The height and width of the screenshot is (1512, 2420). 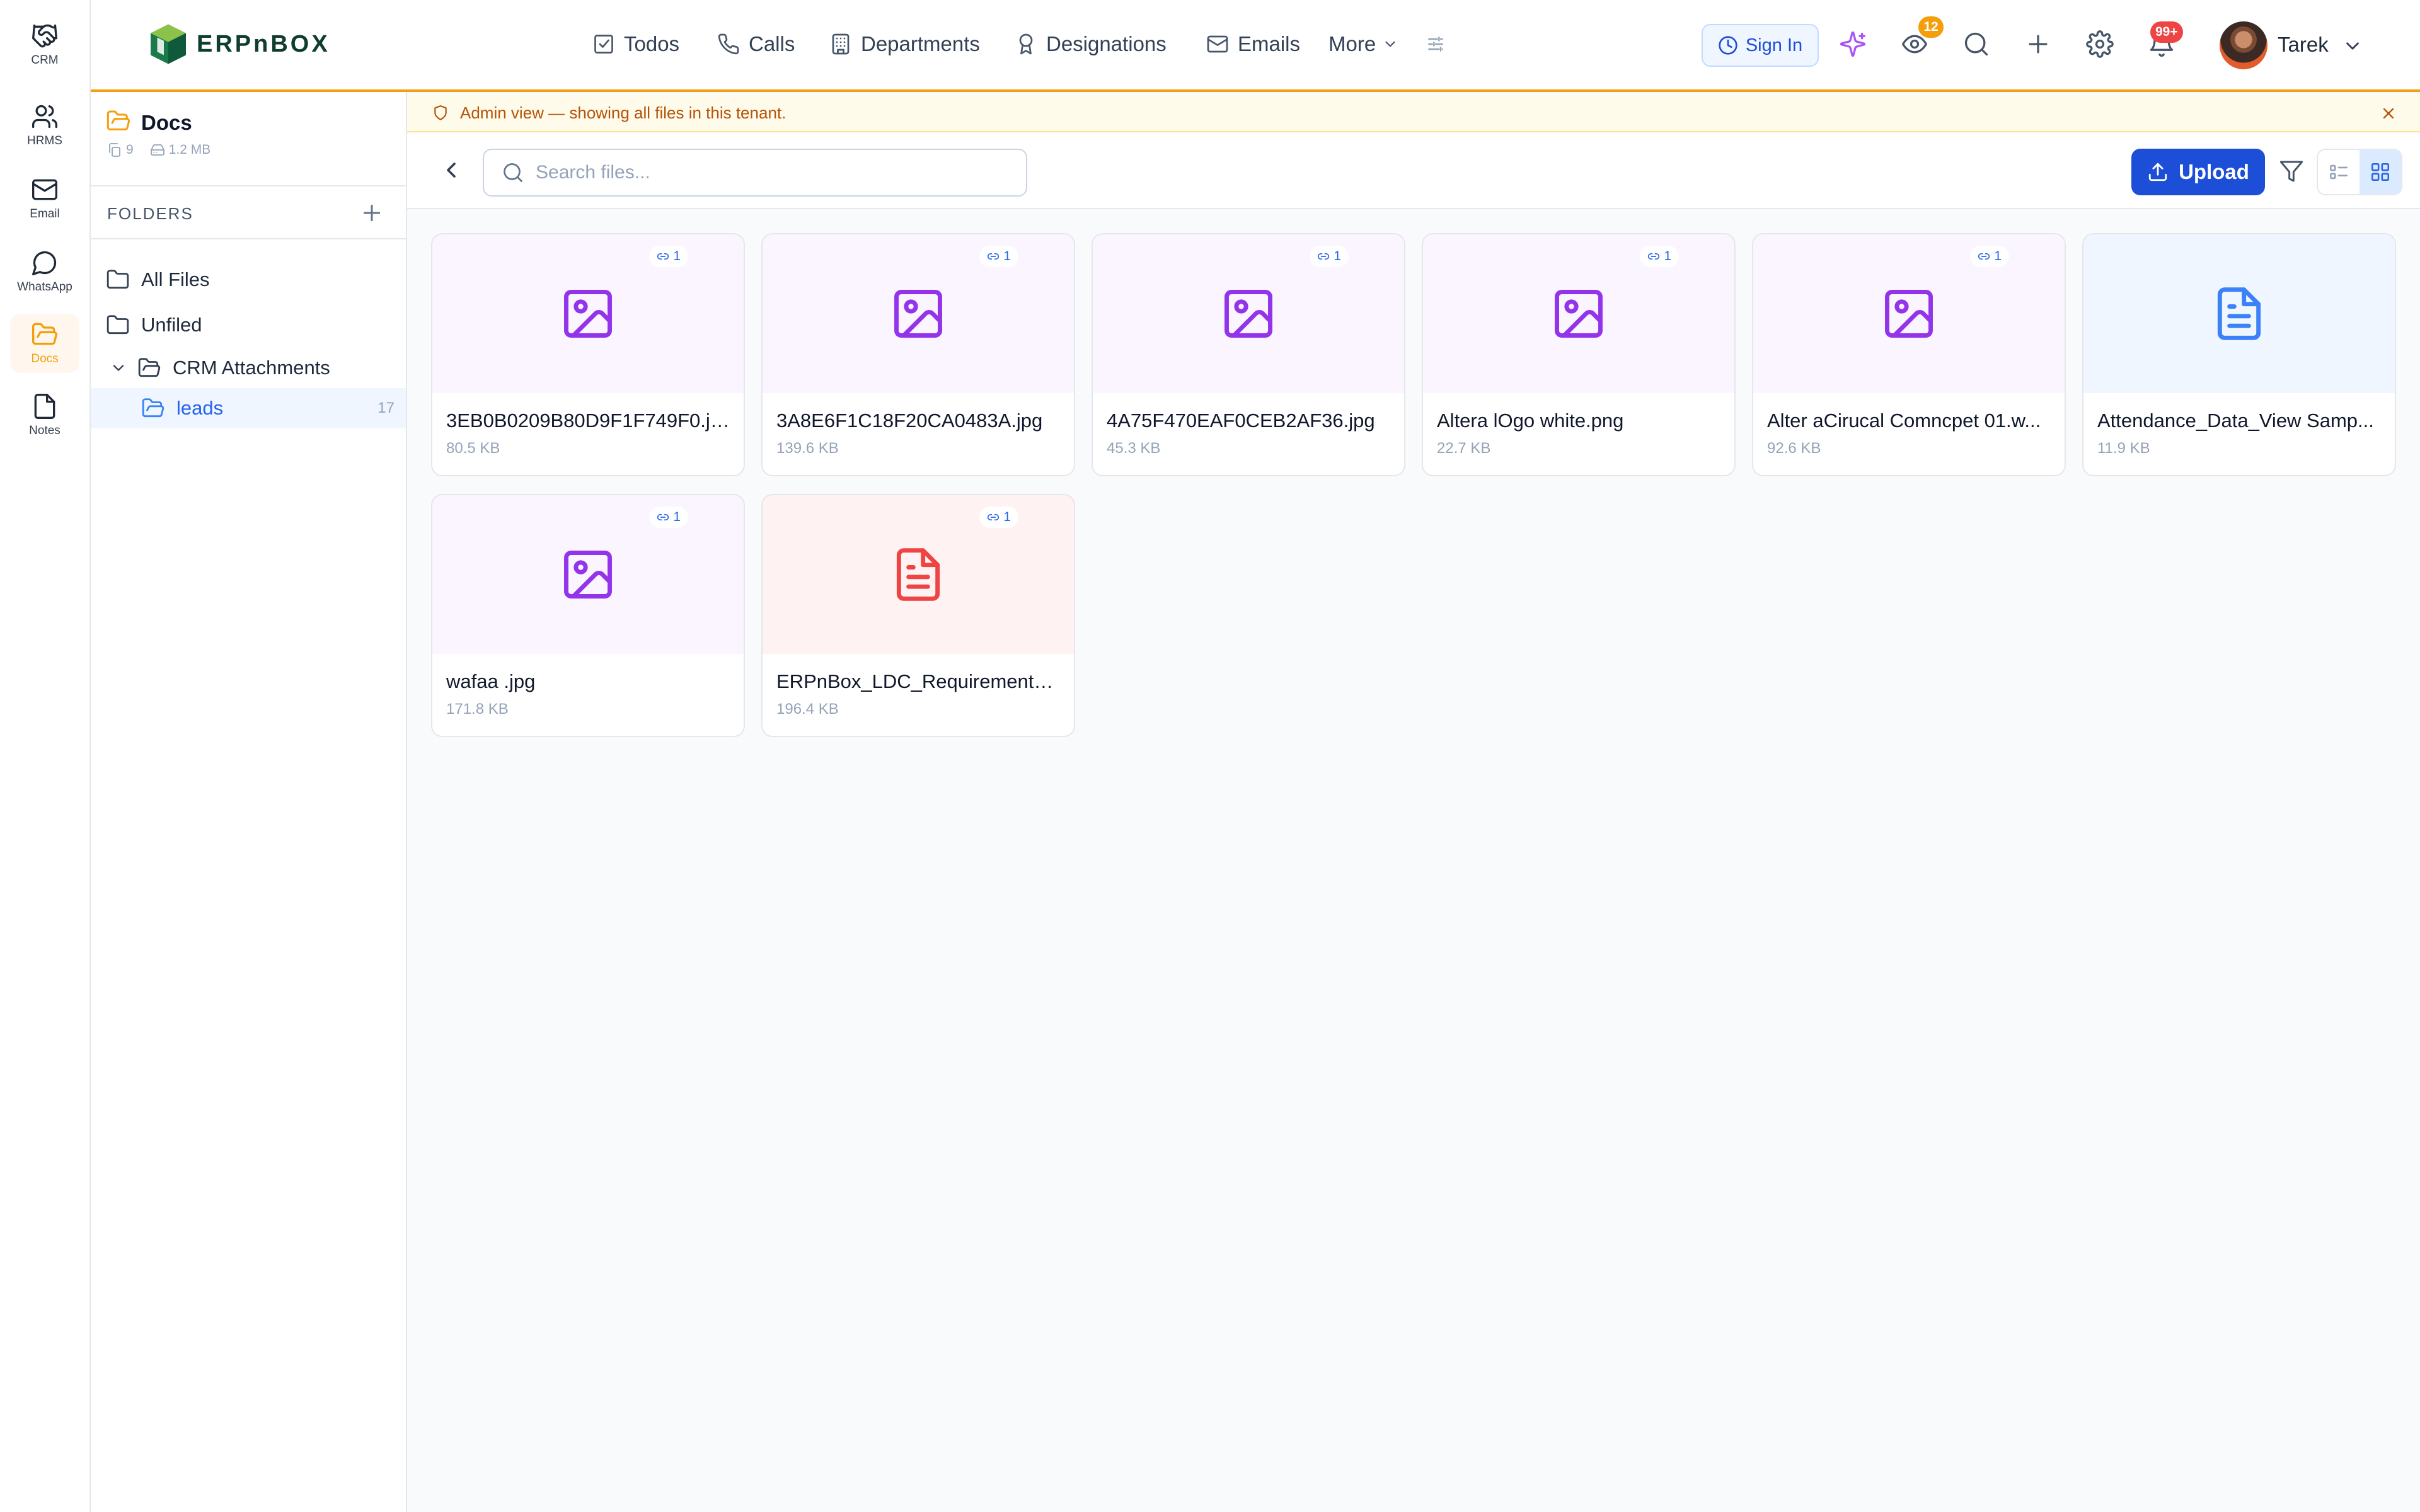 I want to click on ai-sparkle-button, so click(x=1855, y=46).